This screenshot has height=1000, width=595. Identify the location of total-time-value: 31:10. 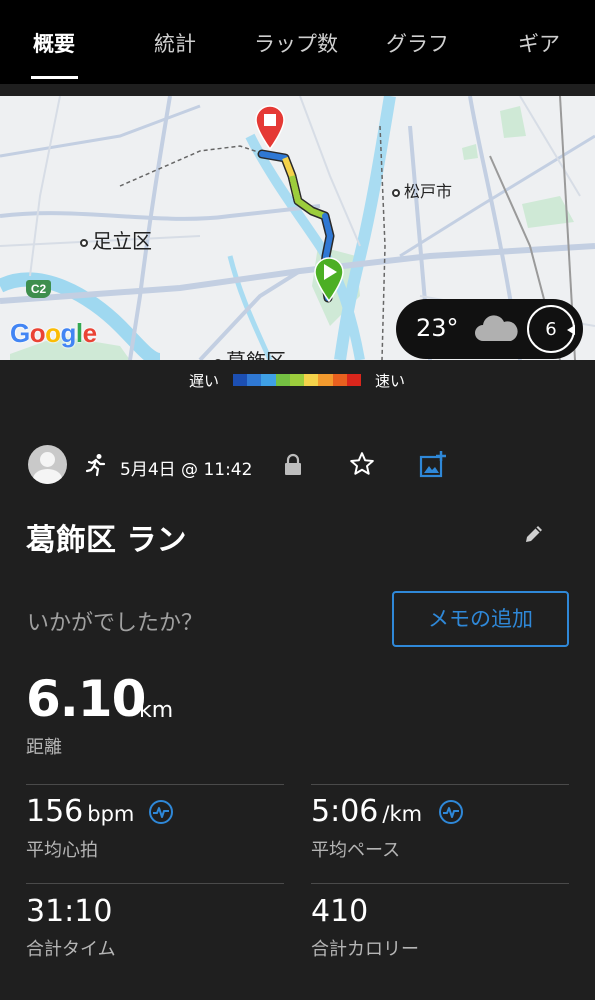
(69, 911).